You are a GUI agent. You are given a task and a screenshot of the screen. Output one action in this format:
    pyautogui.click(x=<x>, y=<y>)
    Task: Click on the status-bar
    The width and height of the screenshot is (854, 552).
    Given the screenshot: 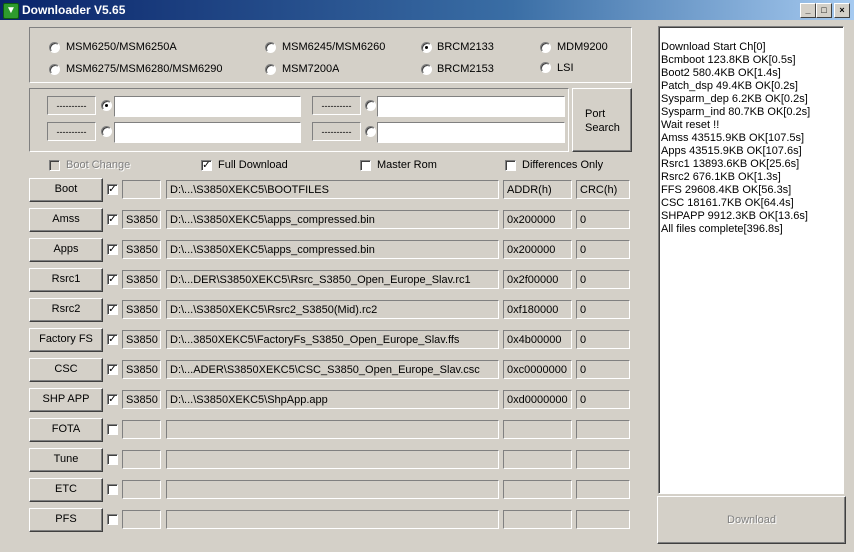 What is the action you would take?
    pyautogui.click(x=427, y=549)
    